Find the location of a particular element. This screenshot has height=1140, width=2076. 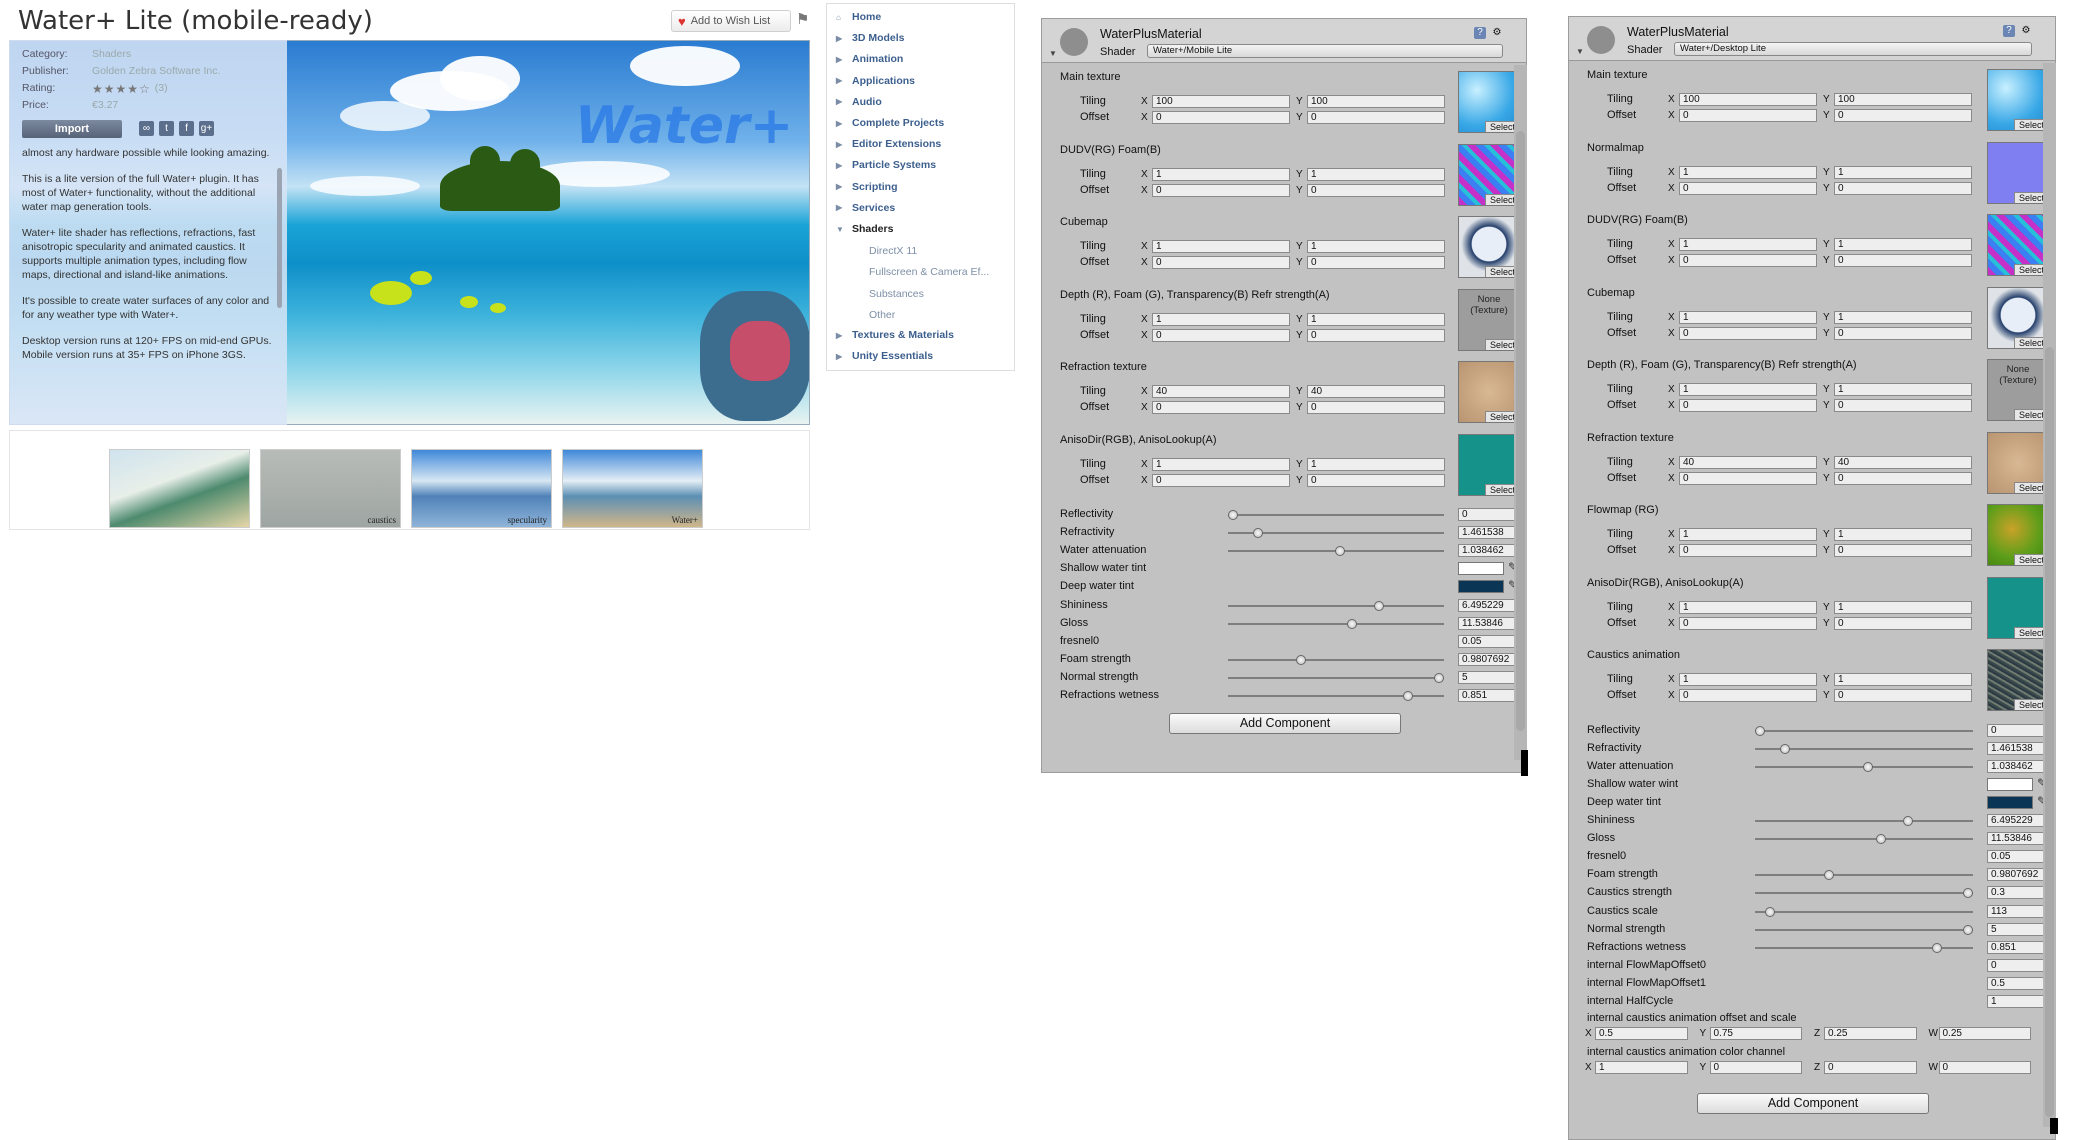

x-component-field: 0.5 is located at coordinates (1641, 1034).